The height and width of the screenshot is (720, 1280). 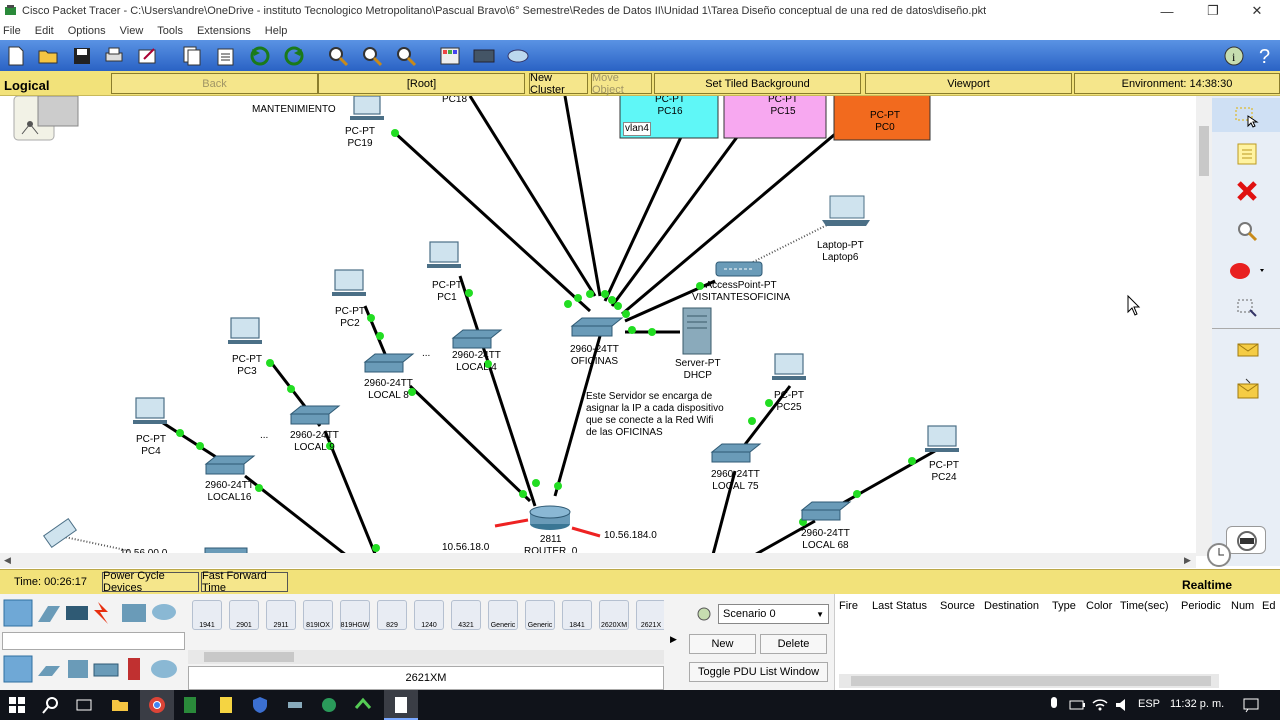 I want to click on device-model-generic-1: Generic, so click(x=503, y=615).